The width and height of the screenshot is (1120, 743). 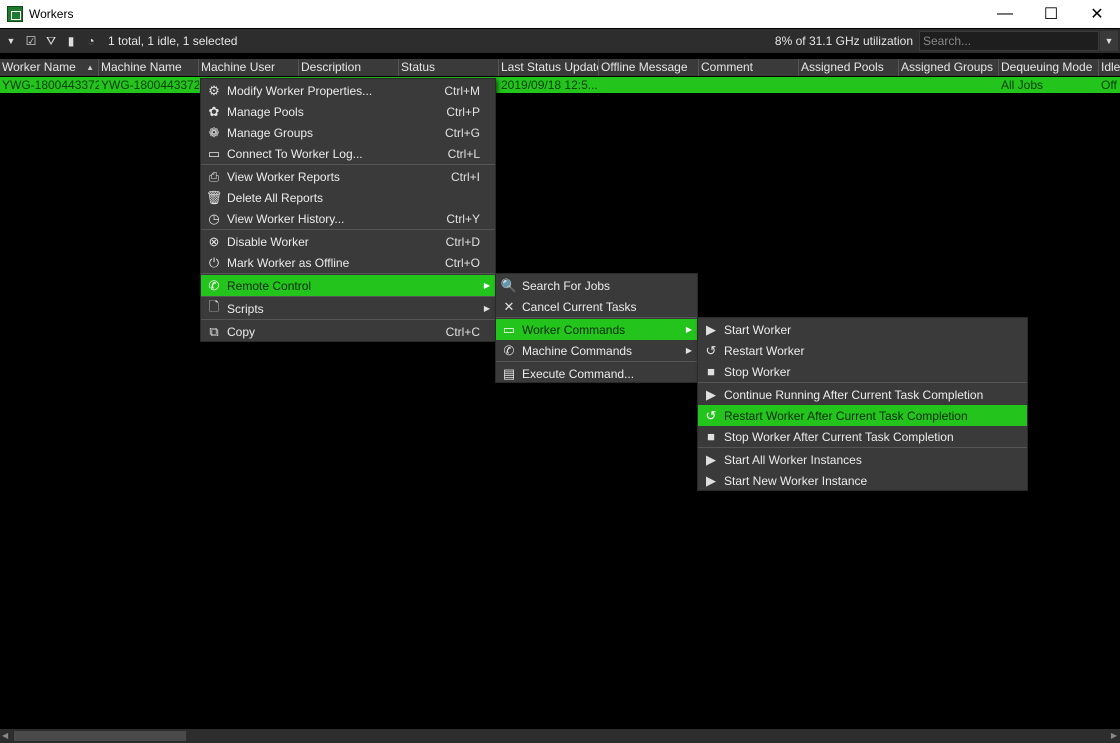 I want to click on cell-dequeuing-mode: All Jobs, so click(x=1022, y=85).